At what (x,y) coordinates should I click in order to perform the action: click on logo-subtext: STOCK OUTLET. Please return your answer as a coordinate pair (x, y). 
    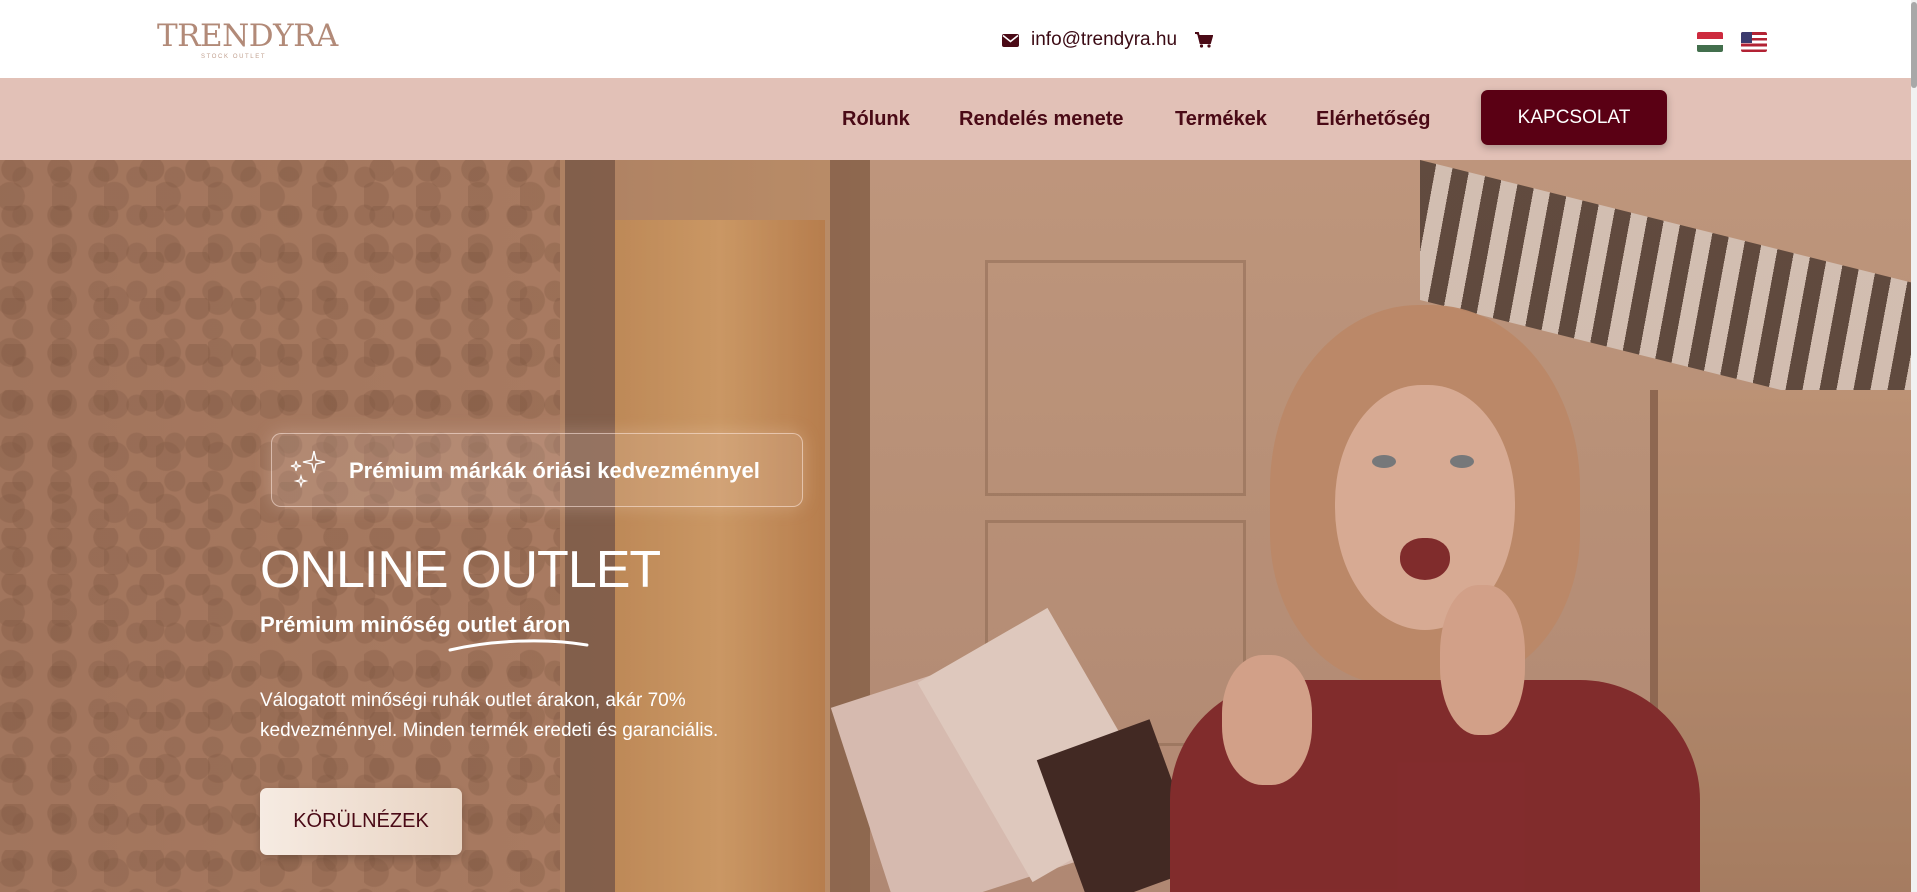
    Looking at the image, I should click on (234, 57).